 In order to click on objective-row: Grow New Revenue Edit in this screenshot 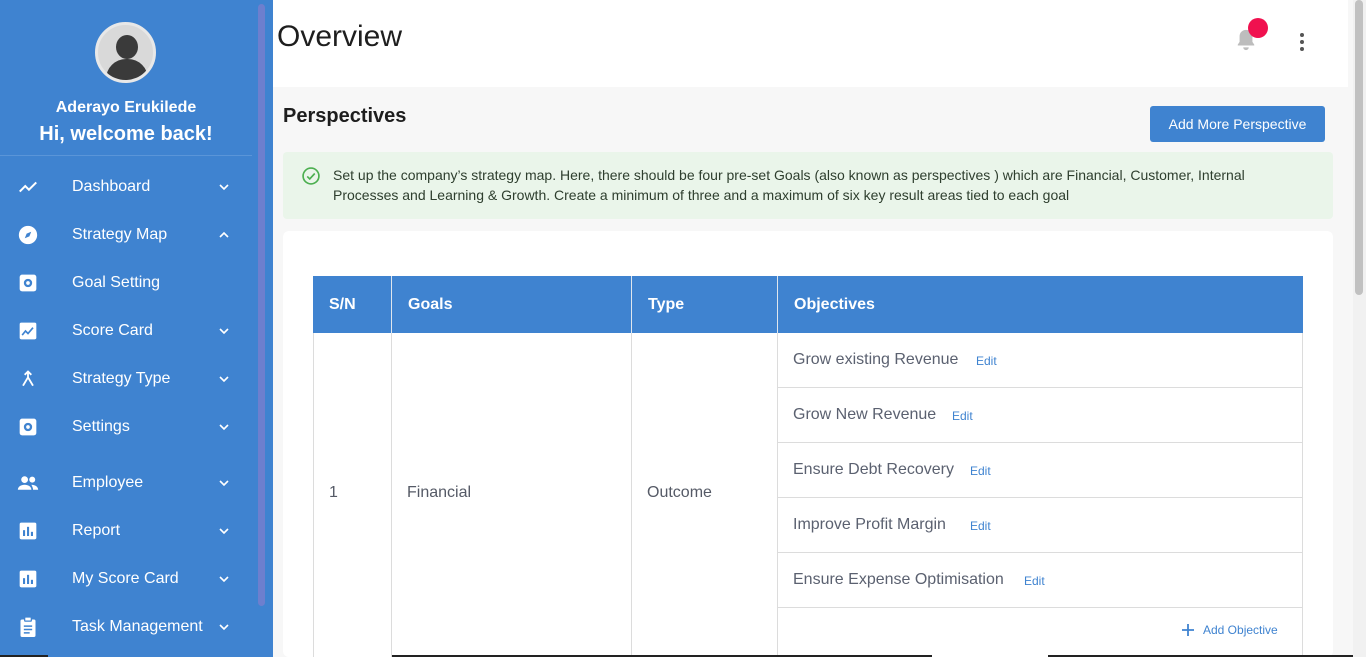, I will do `click(1040, 415)`.